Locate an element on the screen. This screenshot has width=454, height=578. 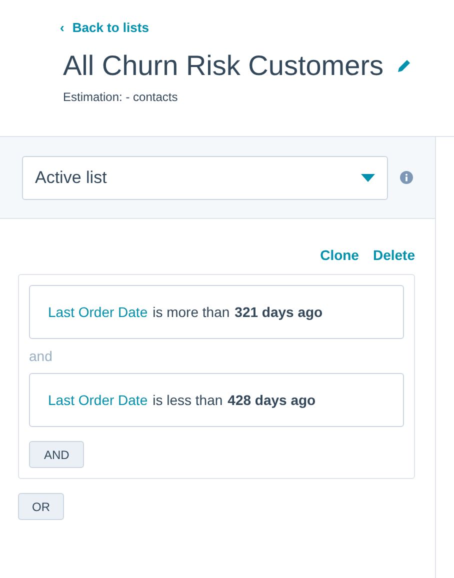
back-link: ‹ Back to lists is located at coordinates (257, 28).